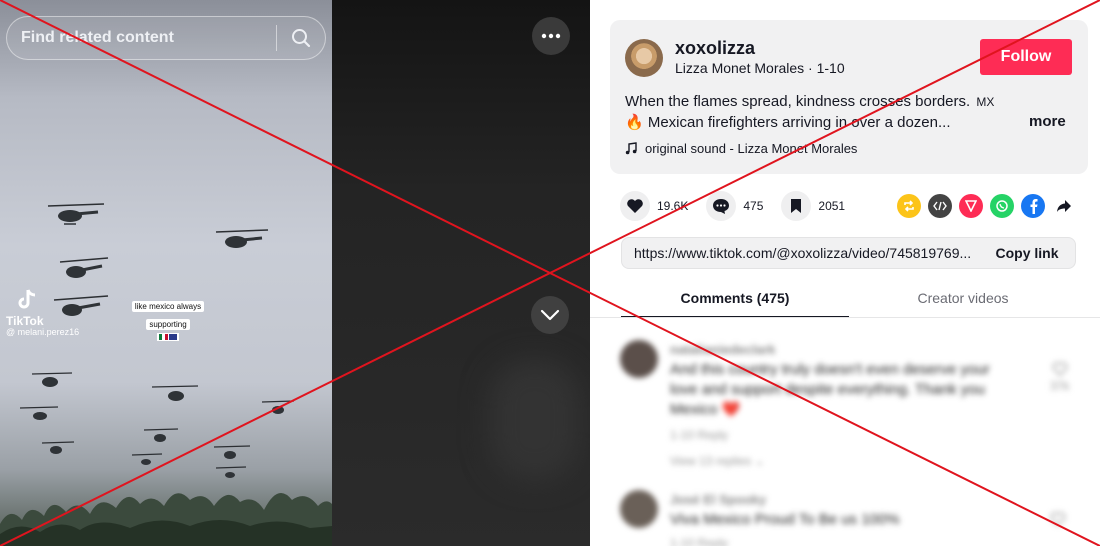 The image size is (1100, 546). What do you see at coordinates (715, 48) in the screenshot?
I see `username-link: xoxolizza` at bounding box center [715, 48].